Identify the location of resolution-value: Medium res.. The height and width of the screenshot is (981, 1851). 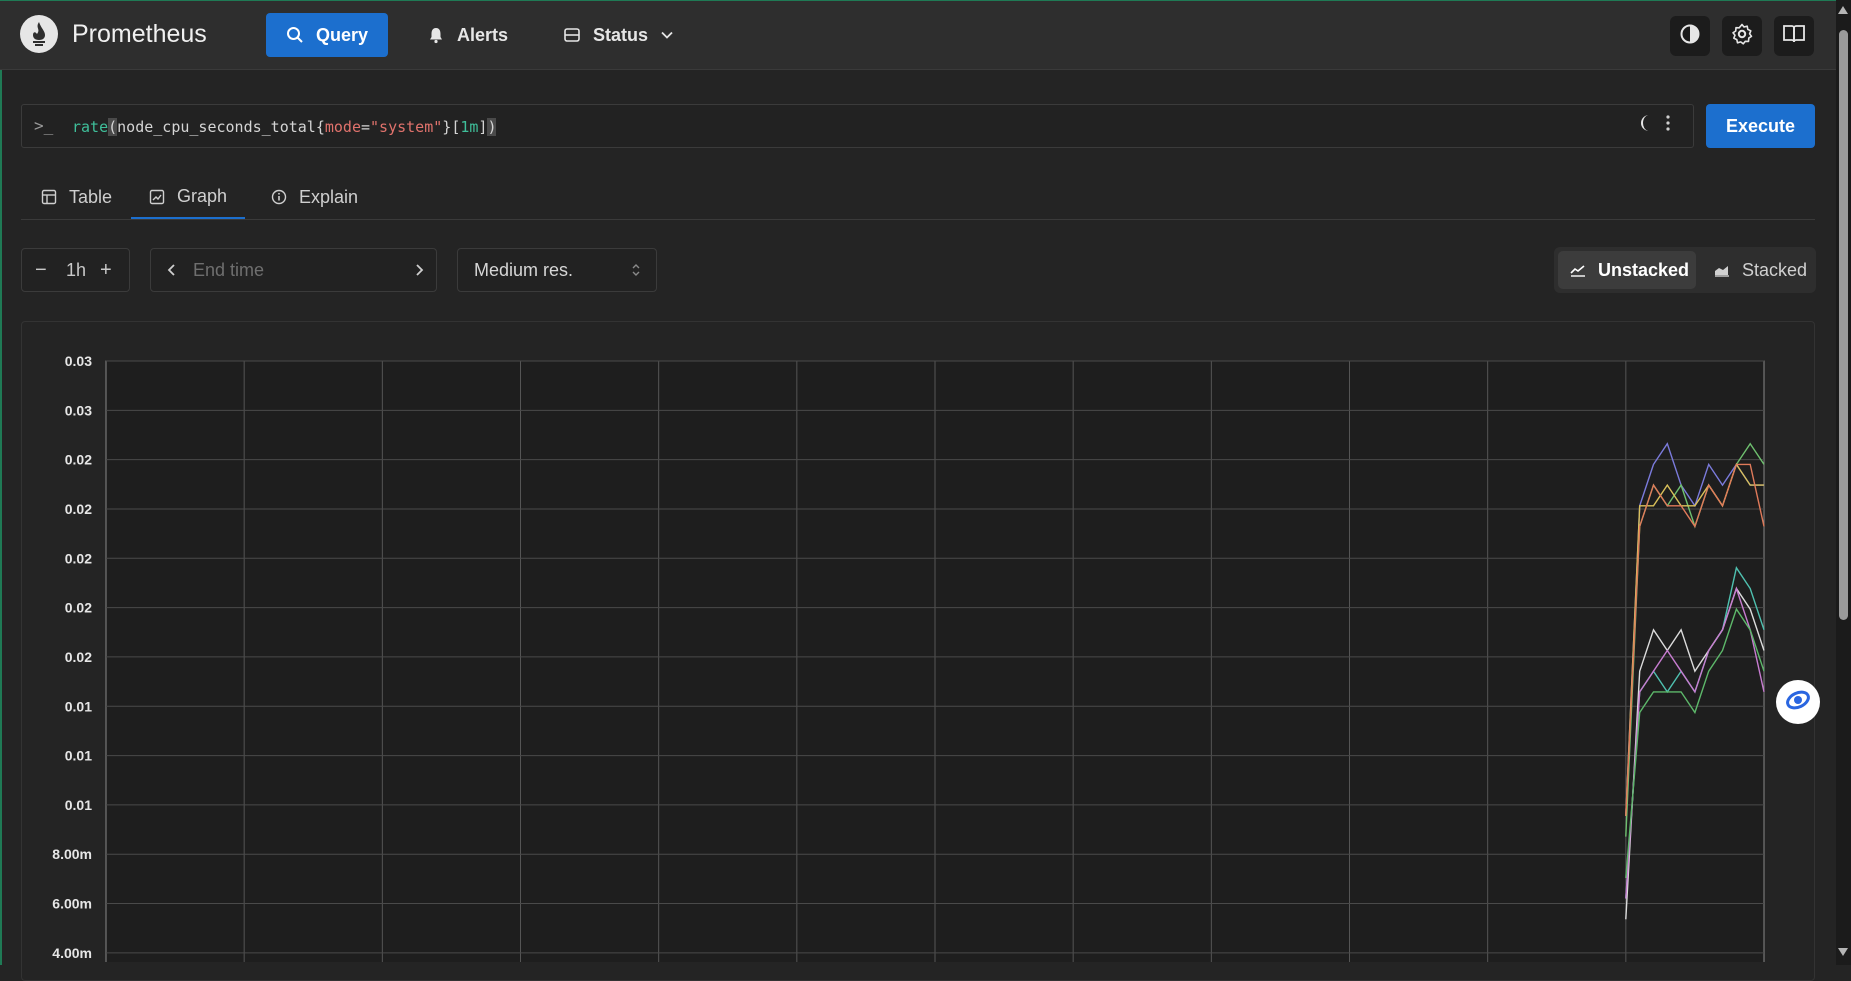
(524, 269).